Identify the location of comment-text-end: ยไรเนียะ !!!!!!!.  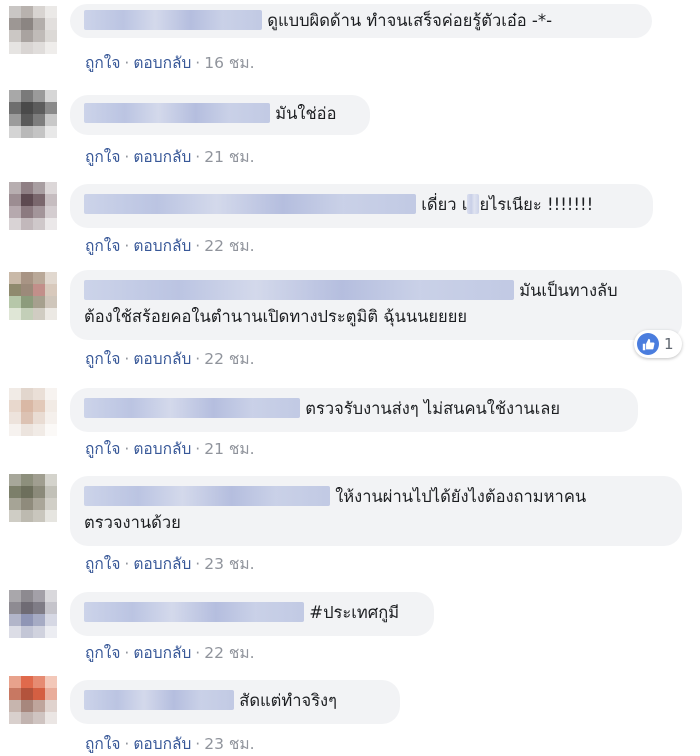
(536, 204).